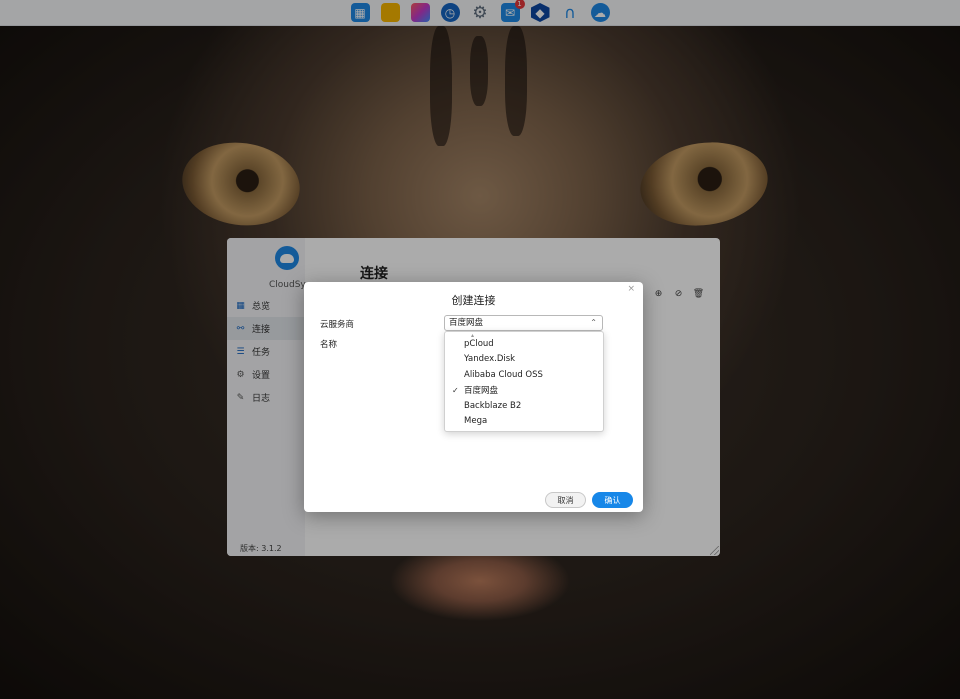 This screenshot has width=960, height=699. I want to click on dropdown-option: pCloud, so click(524, 344).